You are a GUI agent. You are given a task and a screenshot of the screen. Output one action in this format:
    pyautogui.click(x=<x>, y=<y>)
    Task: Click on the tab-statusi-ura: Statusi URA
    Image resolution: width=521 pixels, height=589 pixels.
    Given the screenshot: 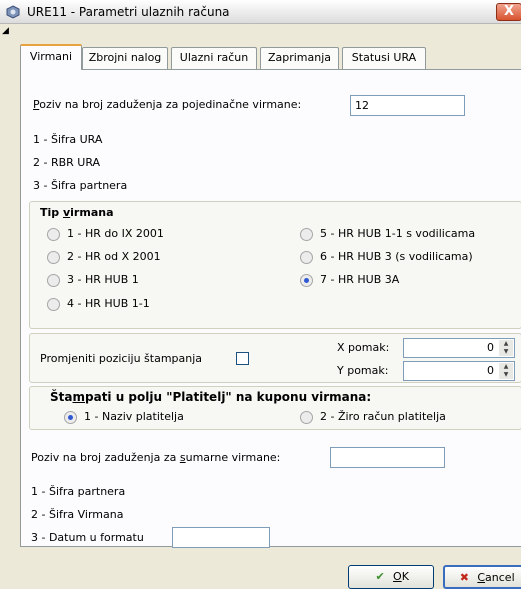 What is the action you would take?
    pyautogui.click(x=384, y=58)
    